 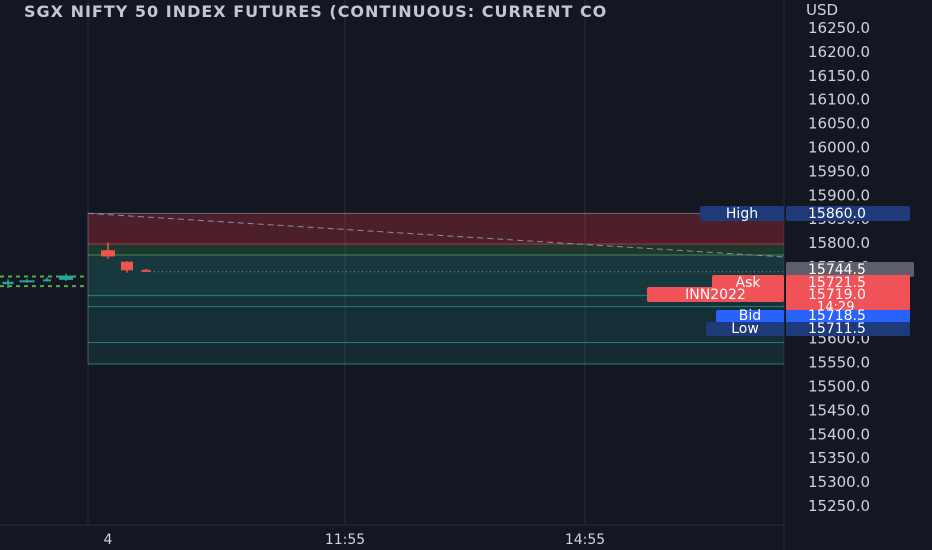 I want to click on time-tick-label: 14:55, so click(x=585, y=540).